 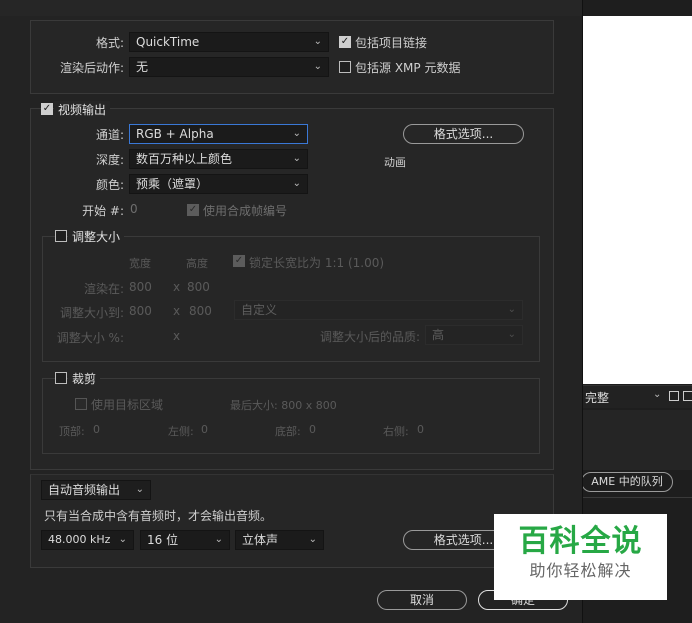 What do you see at coordinates (637, 497) in the screenshot?
I see `queue-divider` at bounding box center [637, 497].